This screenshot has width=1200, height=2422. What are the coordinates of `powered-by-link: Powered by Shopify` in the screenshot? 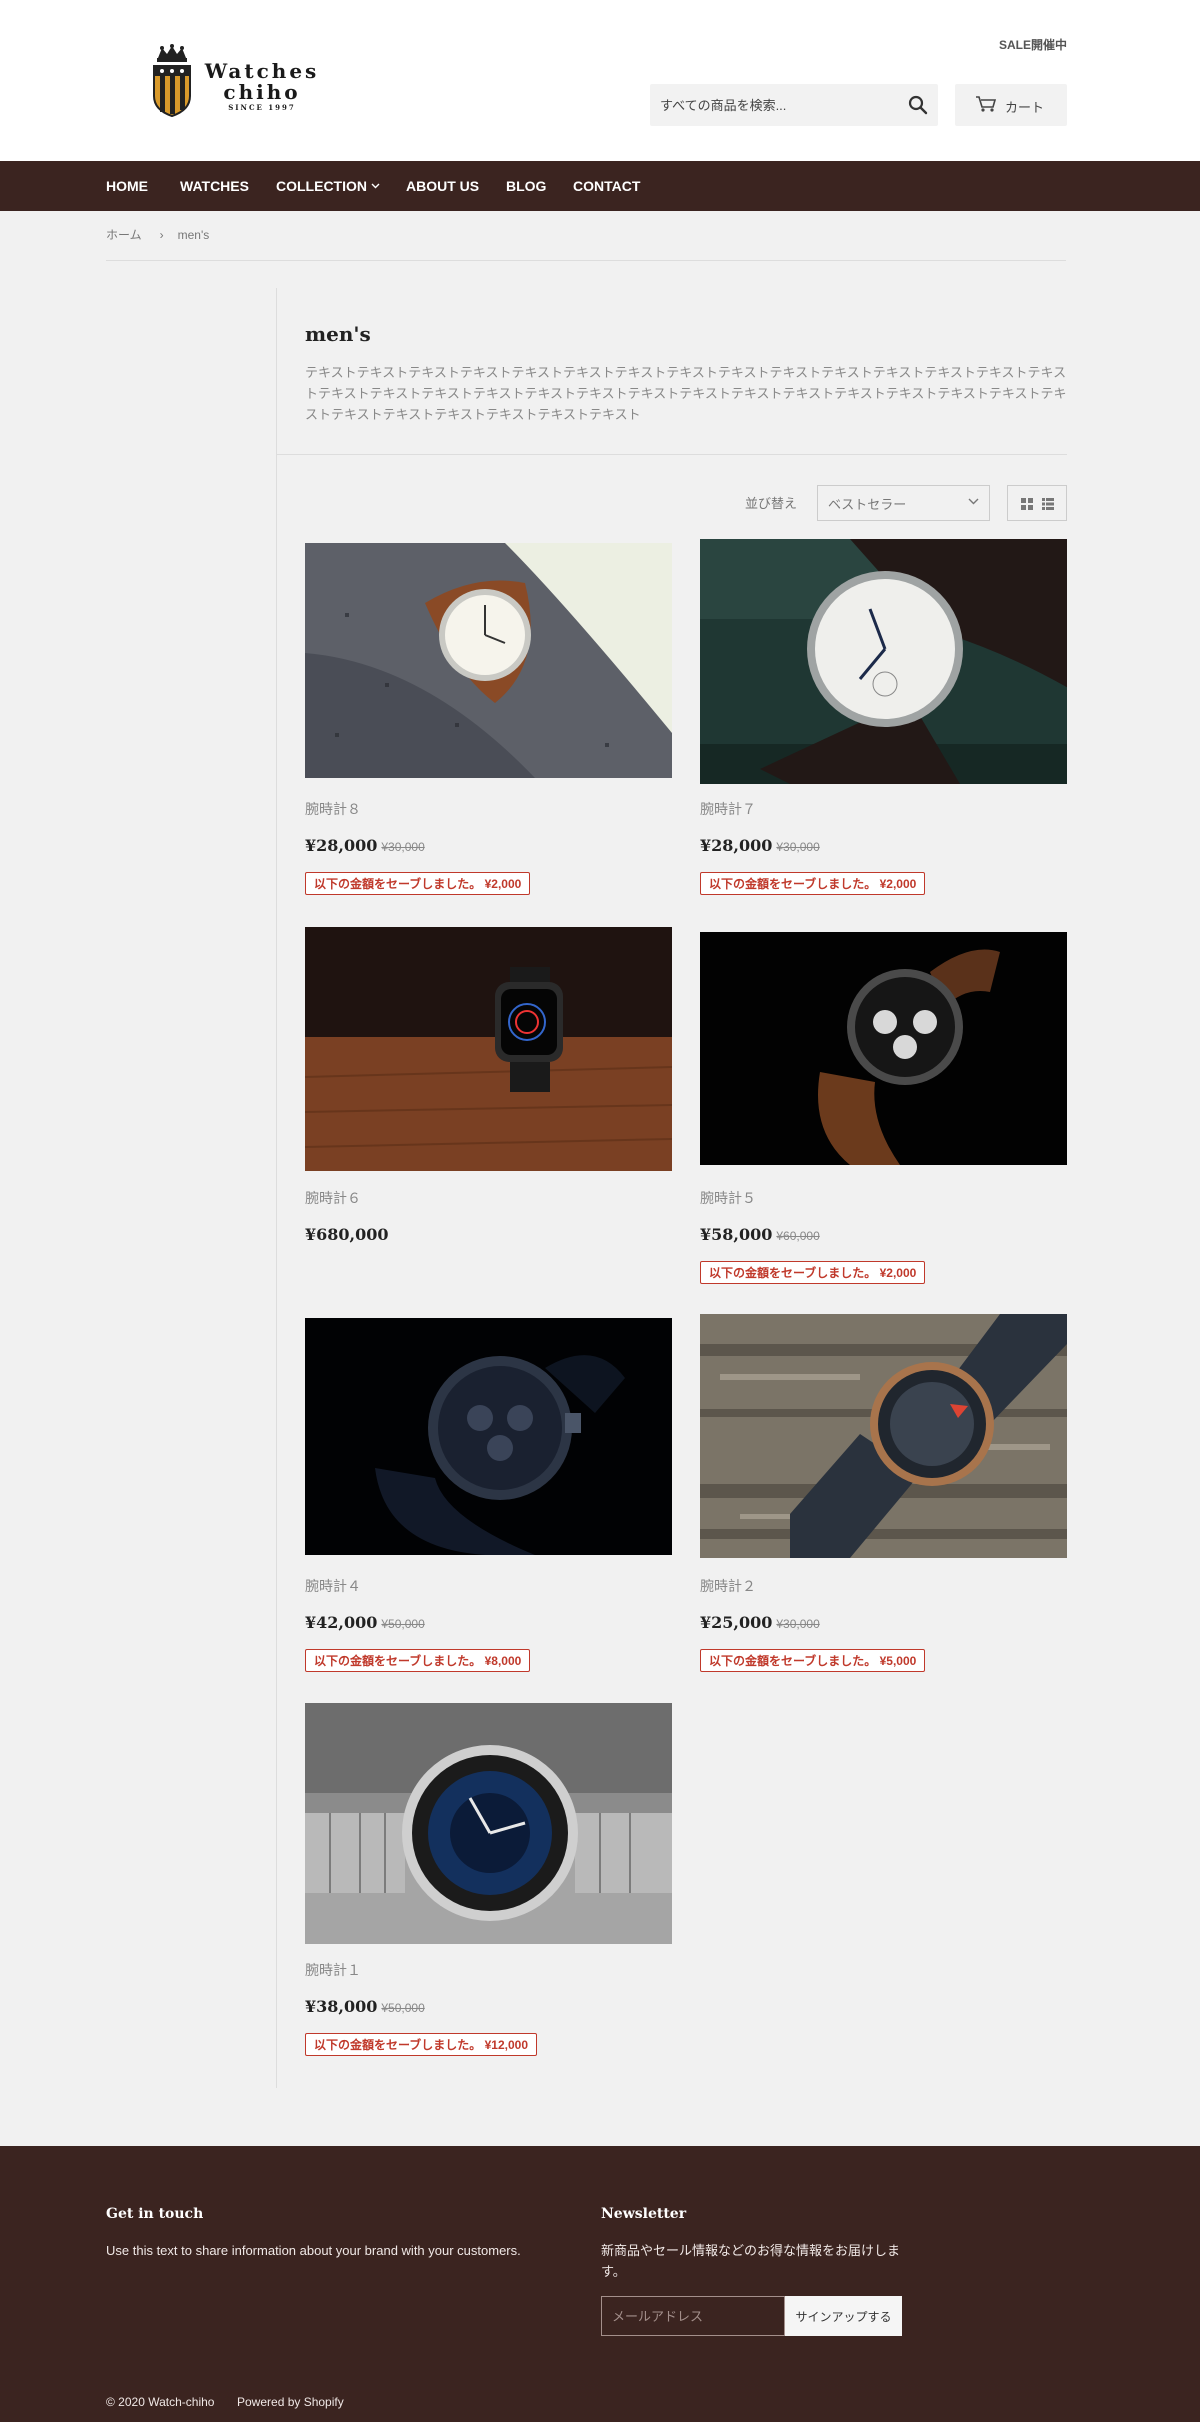 It's located at (290, 2402).